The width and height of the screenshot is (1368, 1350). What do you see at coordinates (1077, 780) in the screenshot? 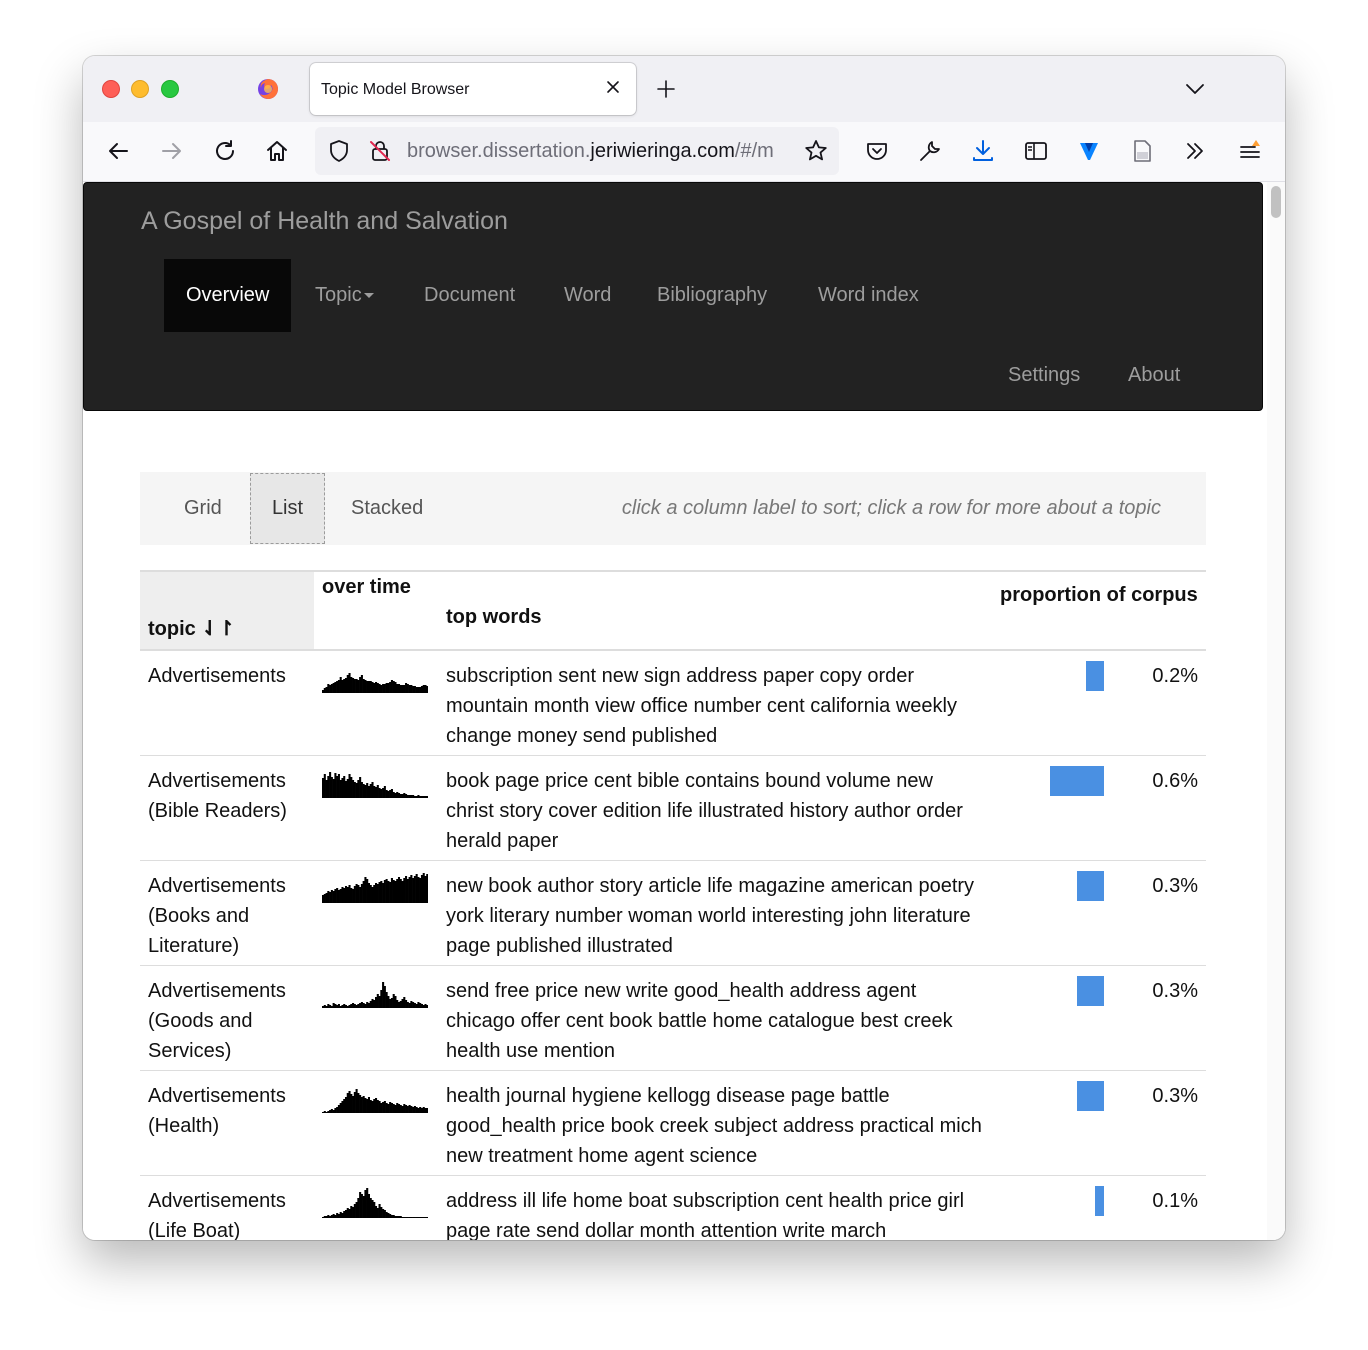
I see `proportion-bar` at bounding box center [1077, 780].